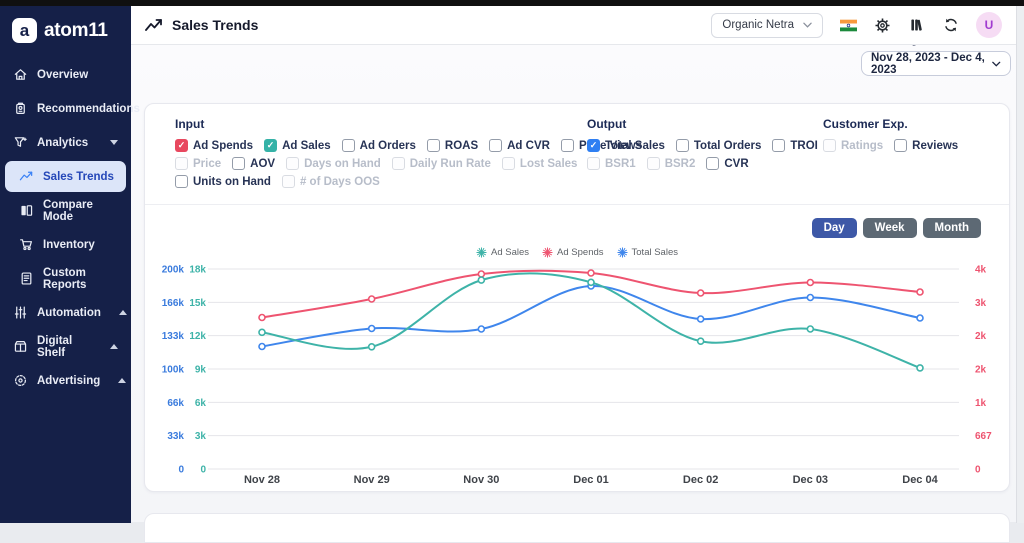  I want to click on sidebar-item-advertising: Advertising, so click(65, 380).